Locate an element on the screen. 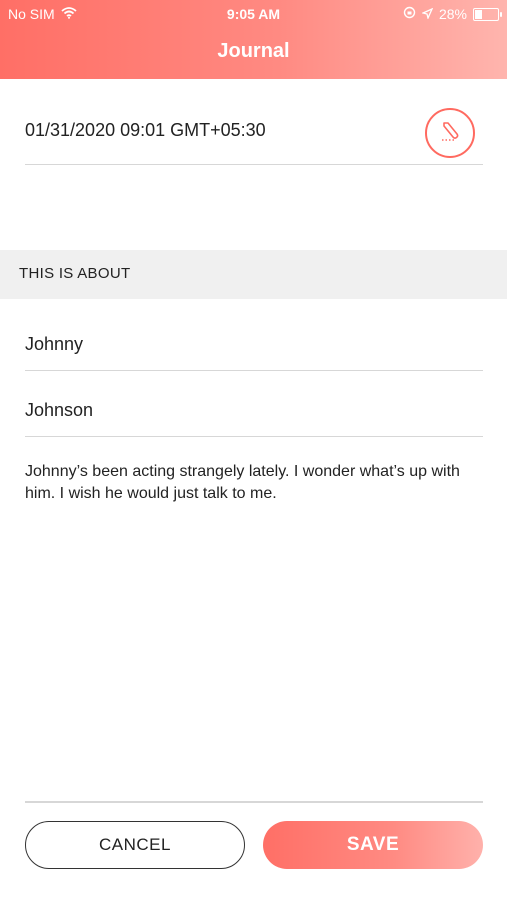 This screenshot has width=507, height=900. last-name-field: Johnson is located at coordinates (254, 412).